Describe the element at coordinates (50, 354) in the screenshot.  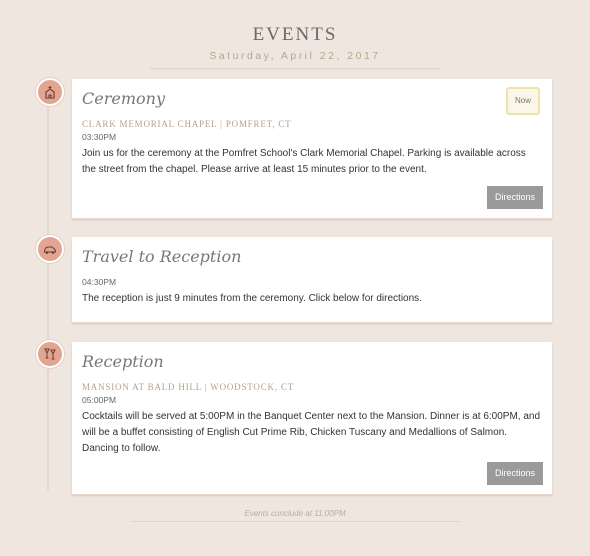
I see `cocktail-icon` at that location.